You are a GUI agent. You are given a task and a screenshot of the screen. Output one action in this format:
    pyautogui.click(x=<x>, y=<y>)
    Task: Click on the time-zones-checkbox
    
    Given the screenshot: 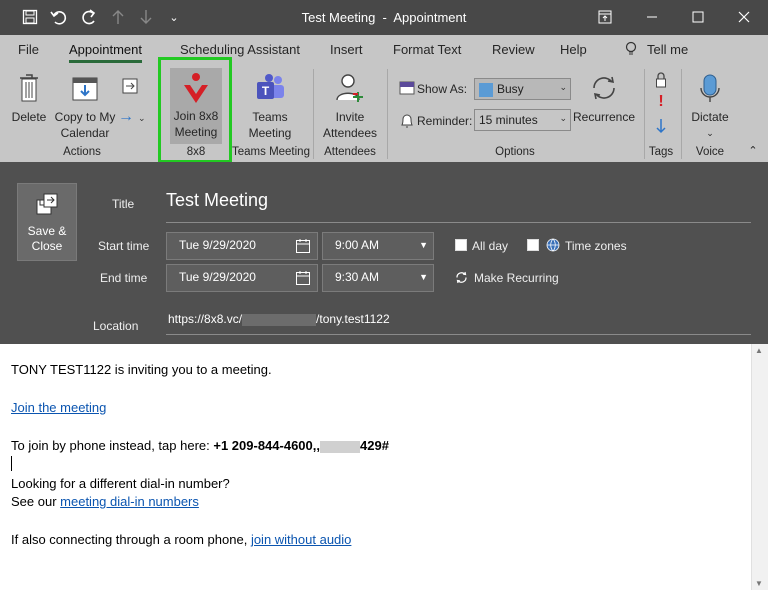 What is the action you would take?
    pyautogui.click(x=533, y=245)
    